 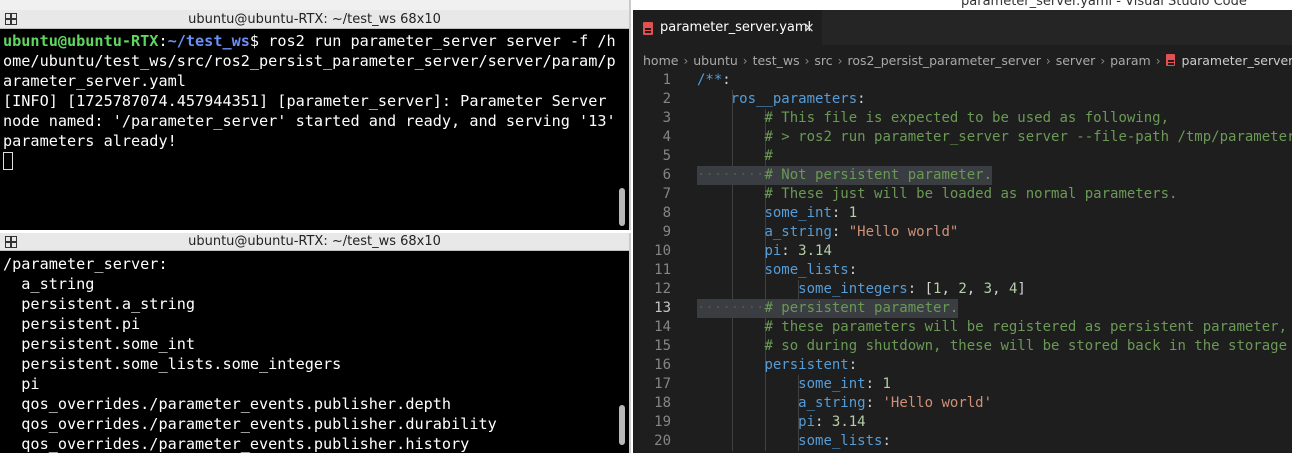 I want to click on breadcrumb-item: server, so click(x=1076, y=60).